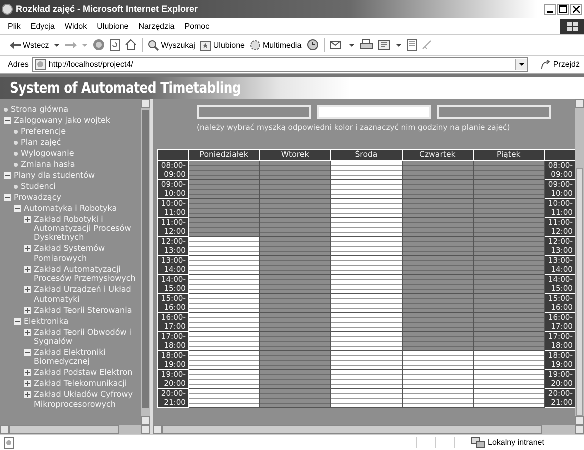 This screenshot has width=584, height=450. Describe the element at coordinates (131, 45) in the screenshot. I see `home-icon` at that location.